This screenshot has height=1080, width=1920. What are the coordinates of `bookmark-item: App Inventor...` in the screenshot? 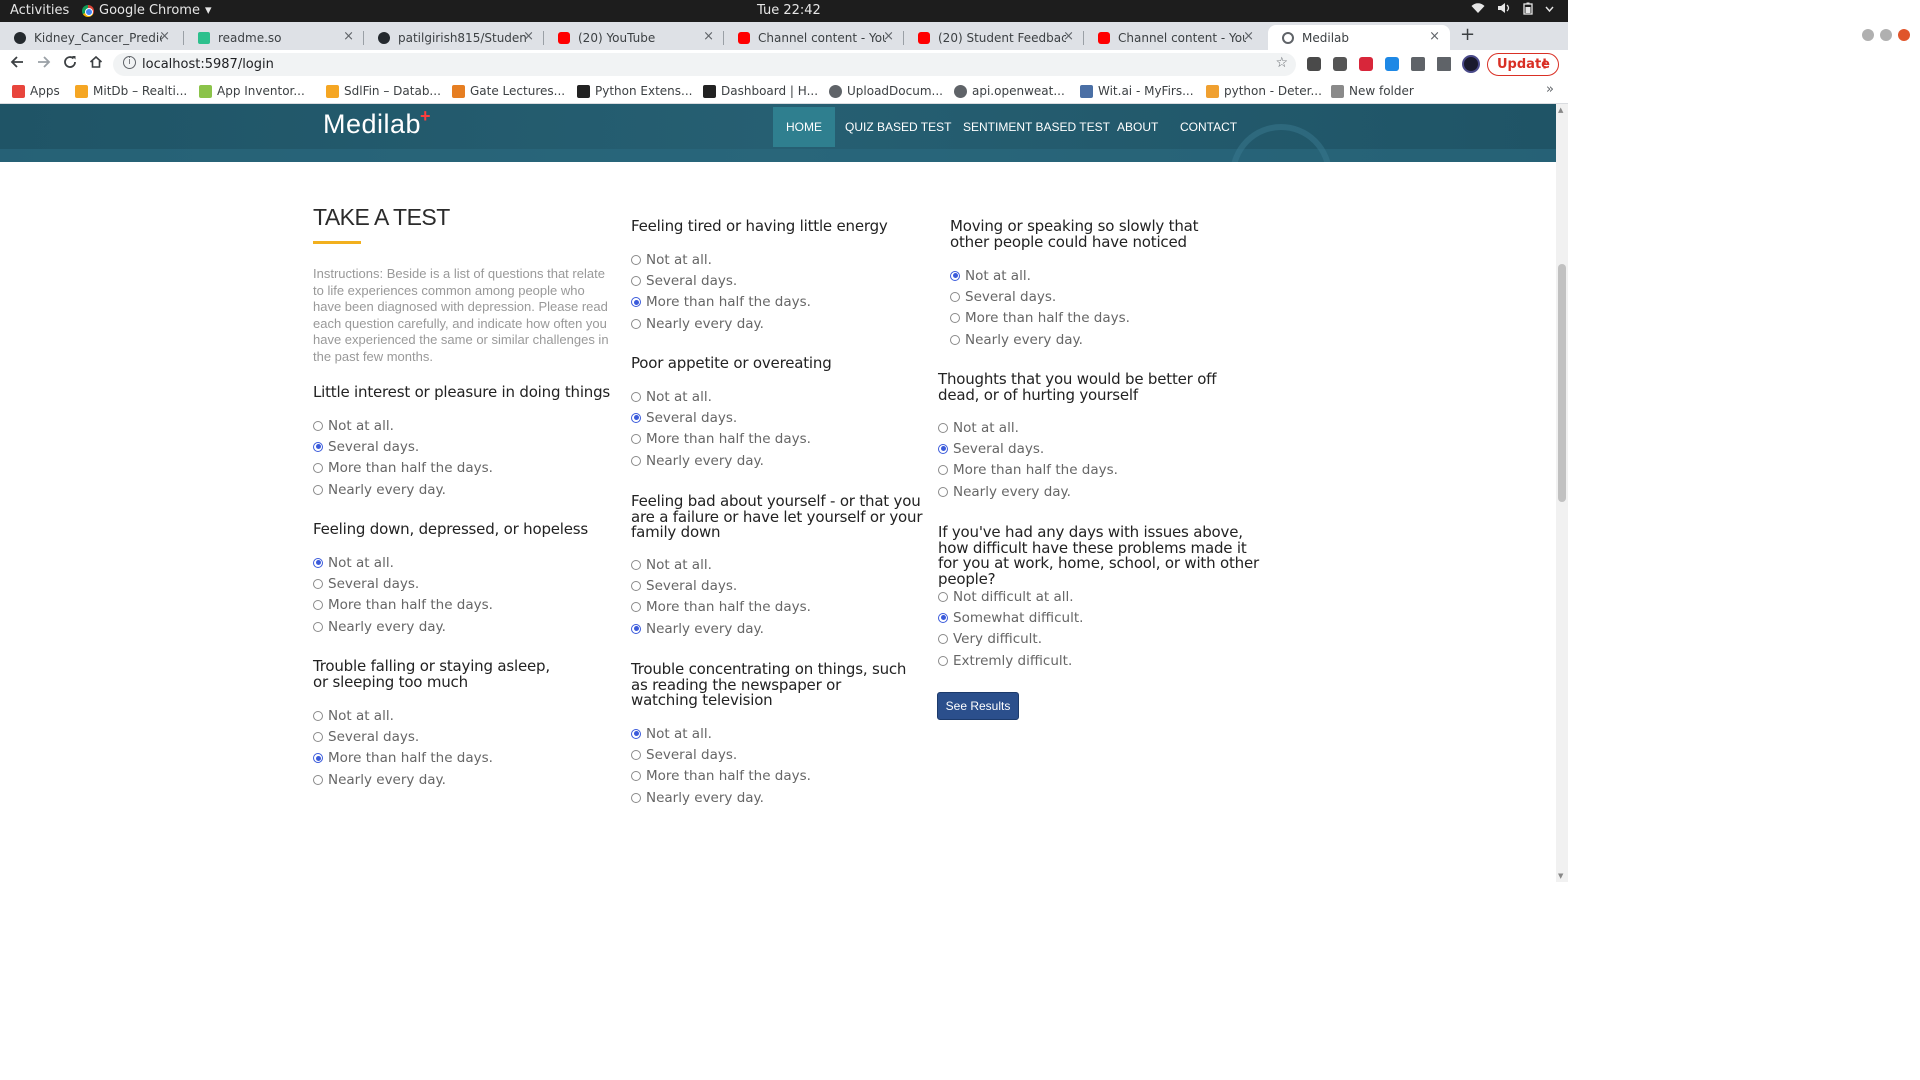 It's located at (252, 91).